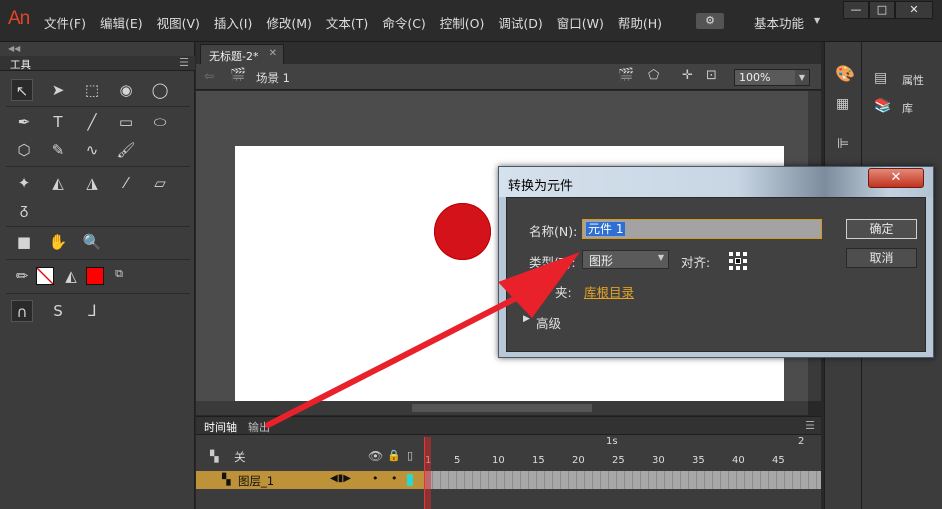 The height and width of the screenshot is (509, 942). Describe the element at coordinates (913, 80) in the screenshot. I see `properties-tab: 属性` at that location.